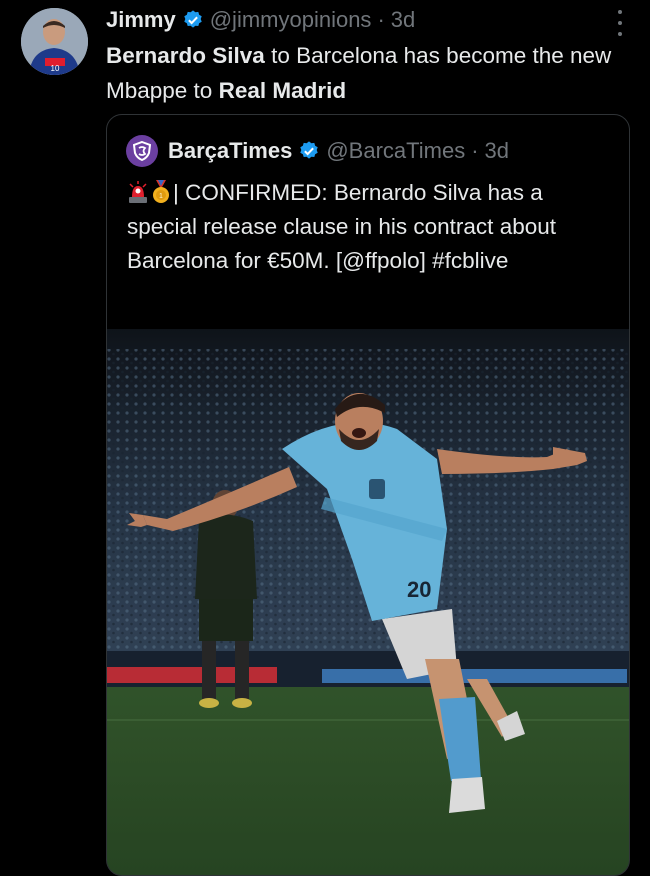  I want to click on tweet-header: Jimmy @jimmyopinions · 3d, so click(366, 20).